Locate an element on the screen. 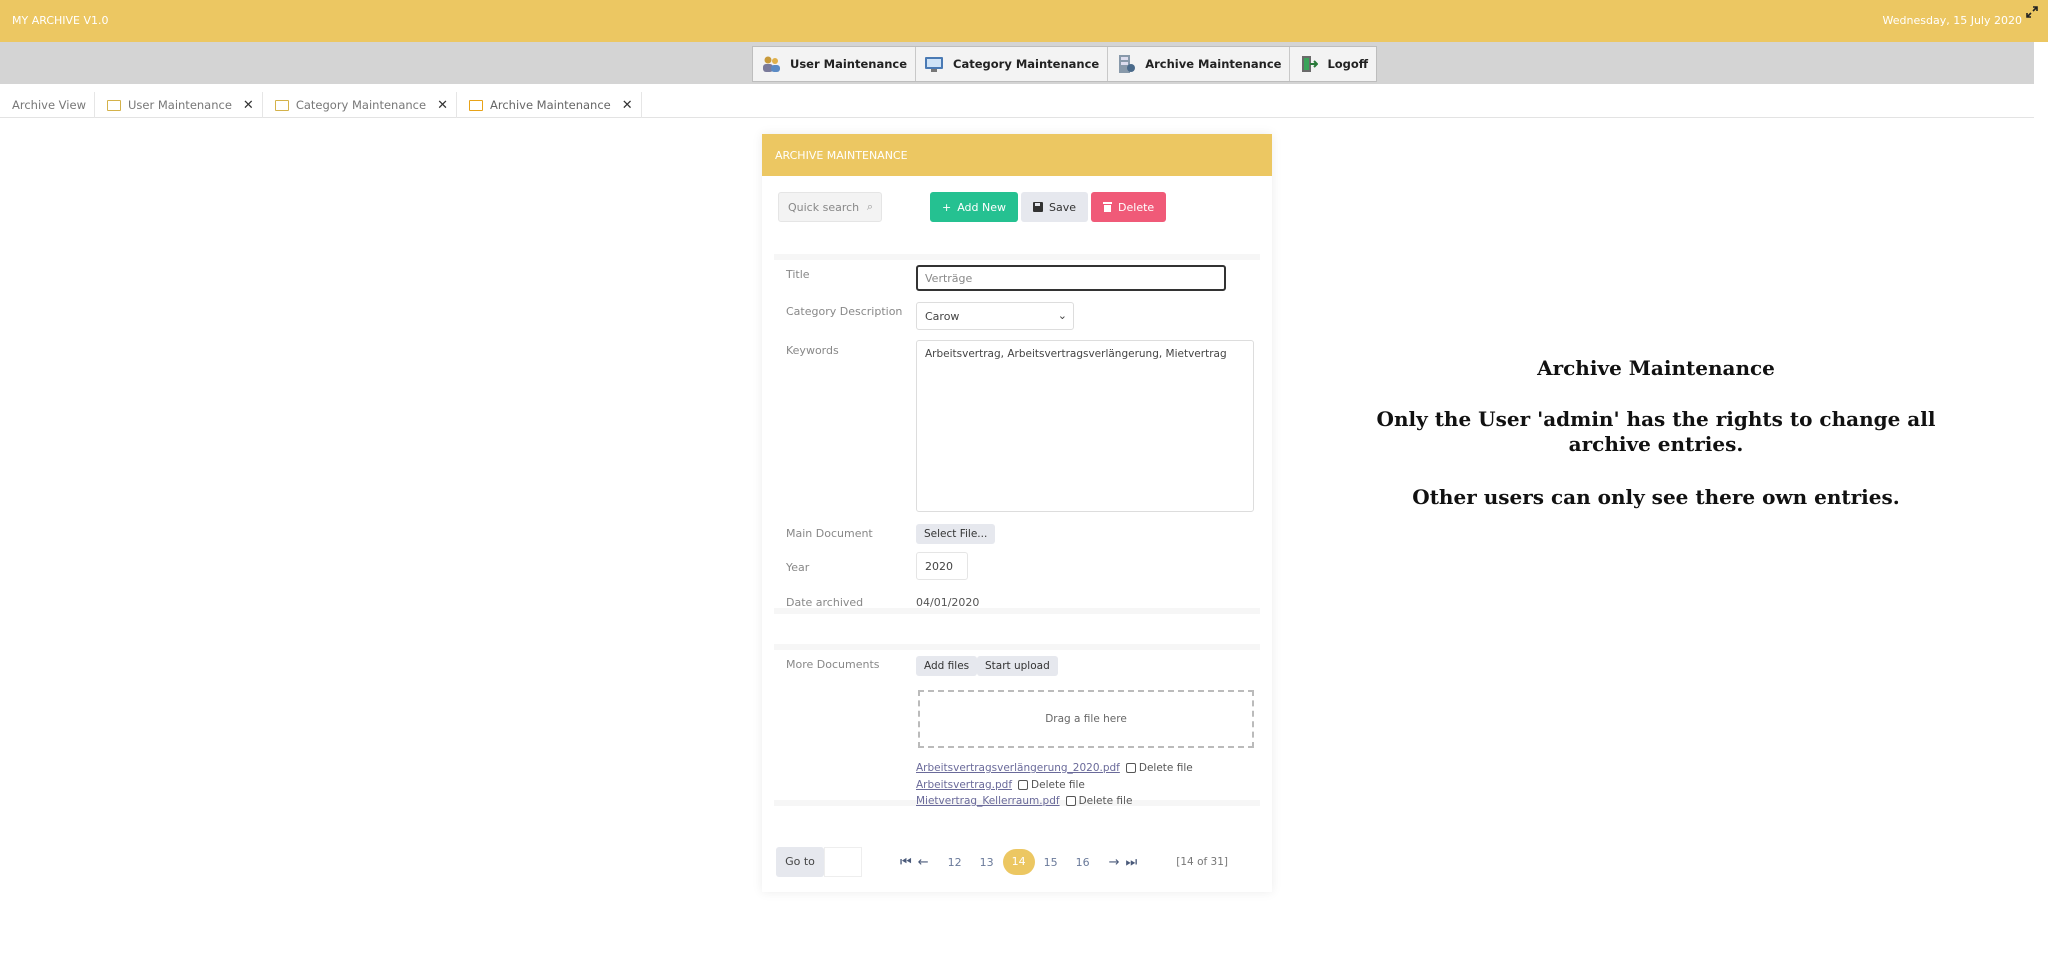 This screenshot has height=974, width=2048. next-page-icon: → is located at coordinates (1114, 862).